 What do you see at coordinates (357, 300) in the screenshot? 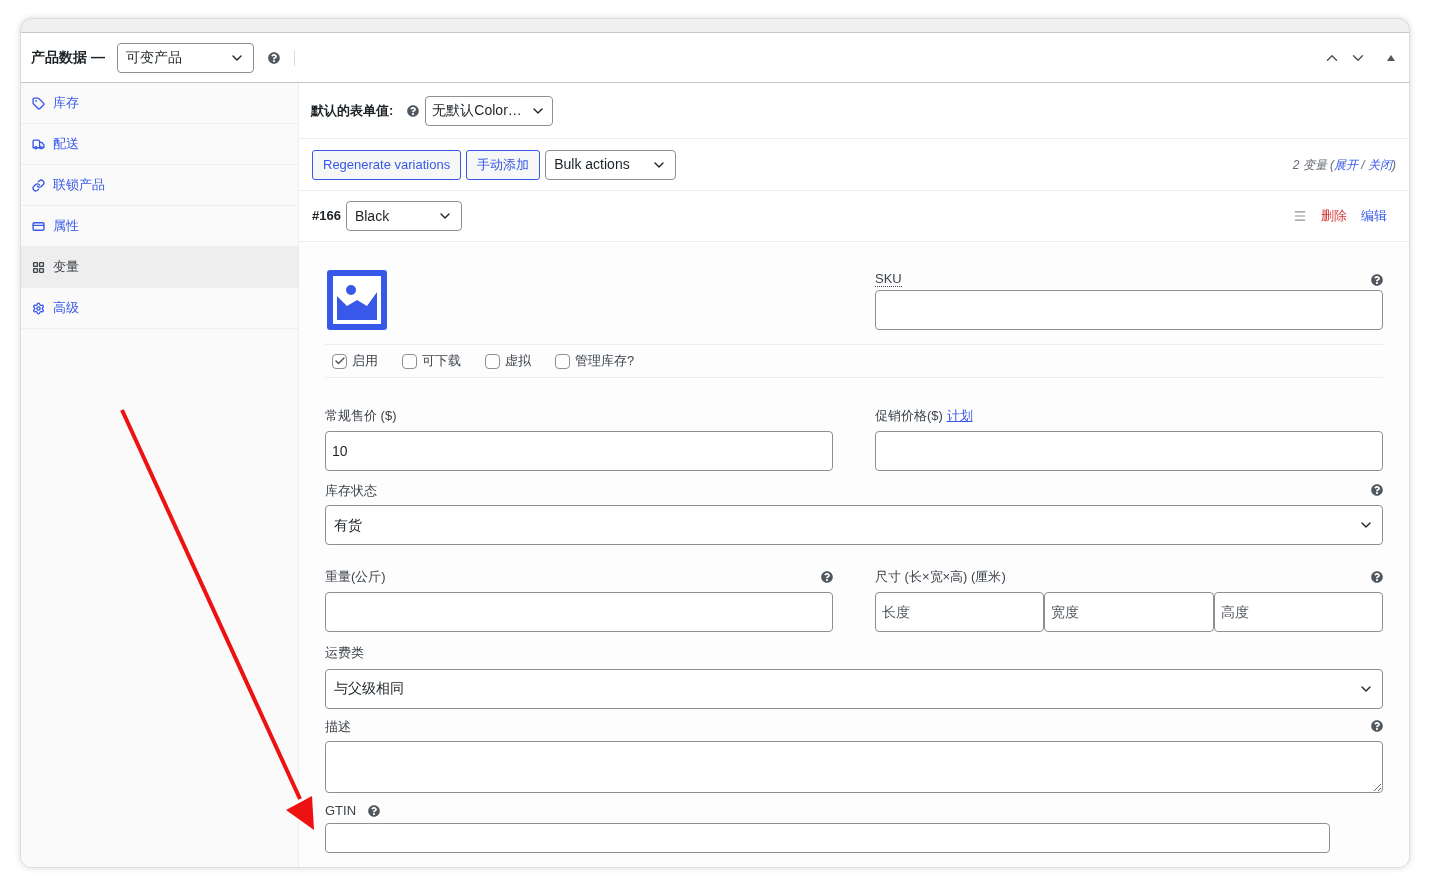
I see `image-placeholder-icon` at bounding box center [357, 300].